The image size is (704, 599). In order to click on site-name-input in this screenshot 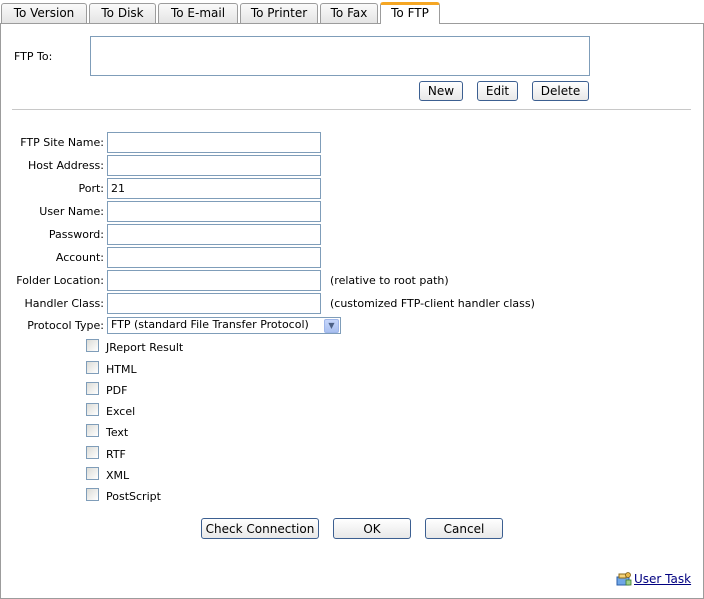, I will do `click(214, 142)`.